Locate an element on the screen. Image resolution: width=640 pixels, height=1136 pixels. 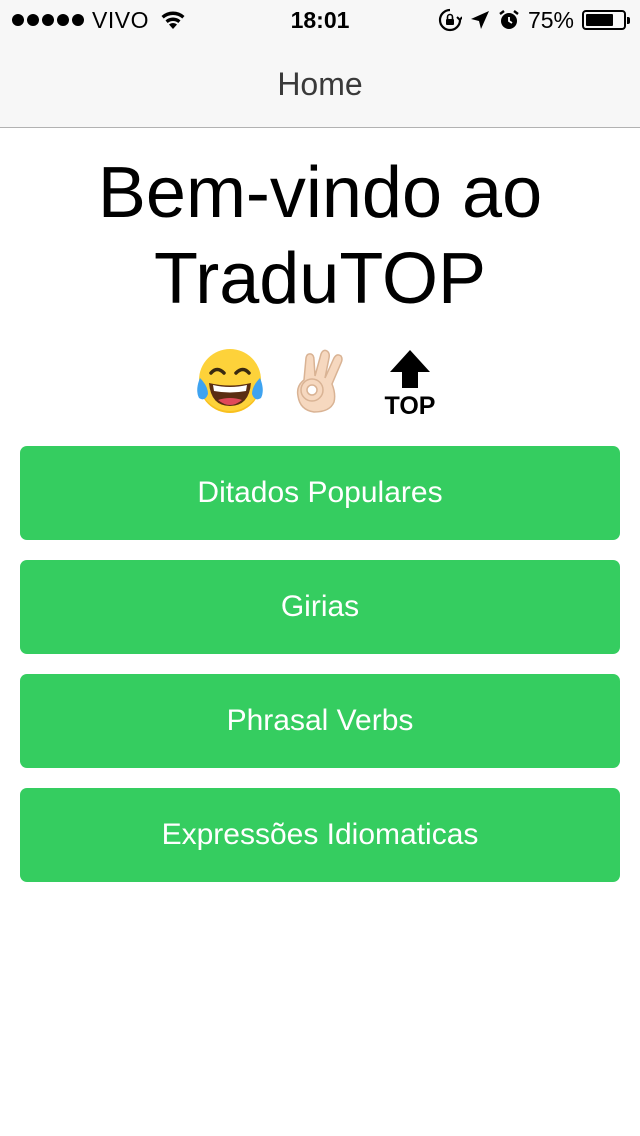
battery-icon is located at coordinates (606, 20).